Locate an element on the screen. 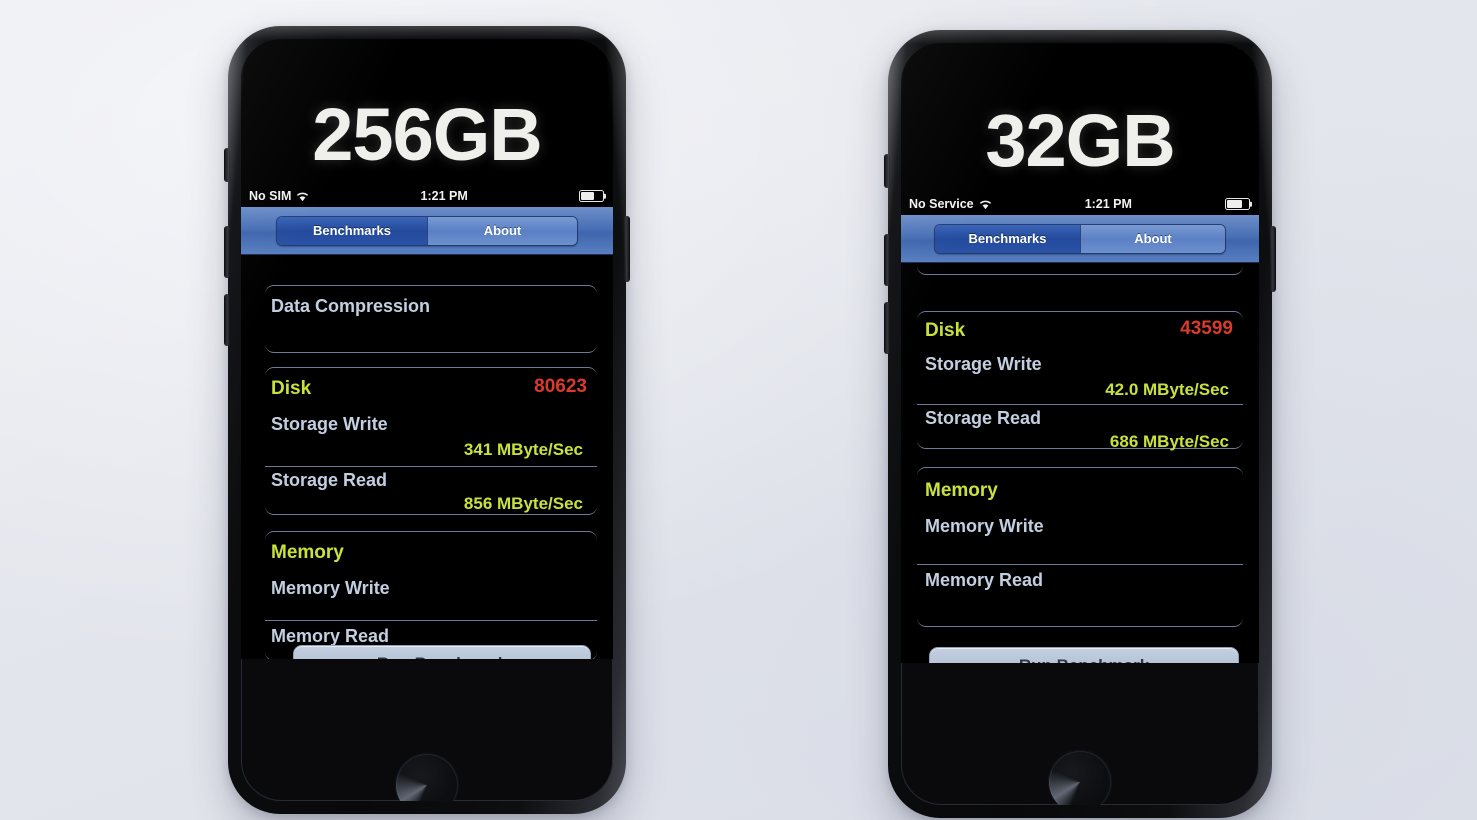 The height and width of the screenshot is (820, 1477). row-label-storage-read-right: Storage Read is located at coordinates (983, 418).